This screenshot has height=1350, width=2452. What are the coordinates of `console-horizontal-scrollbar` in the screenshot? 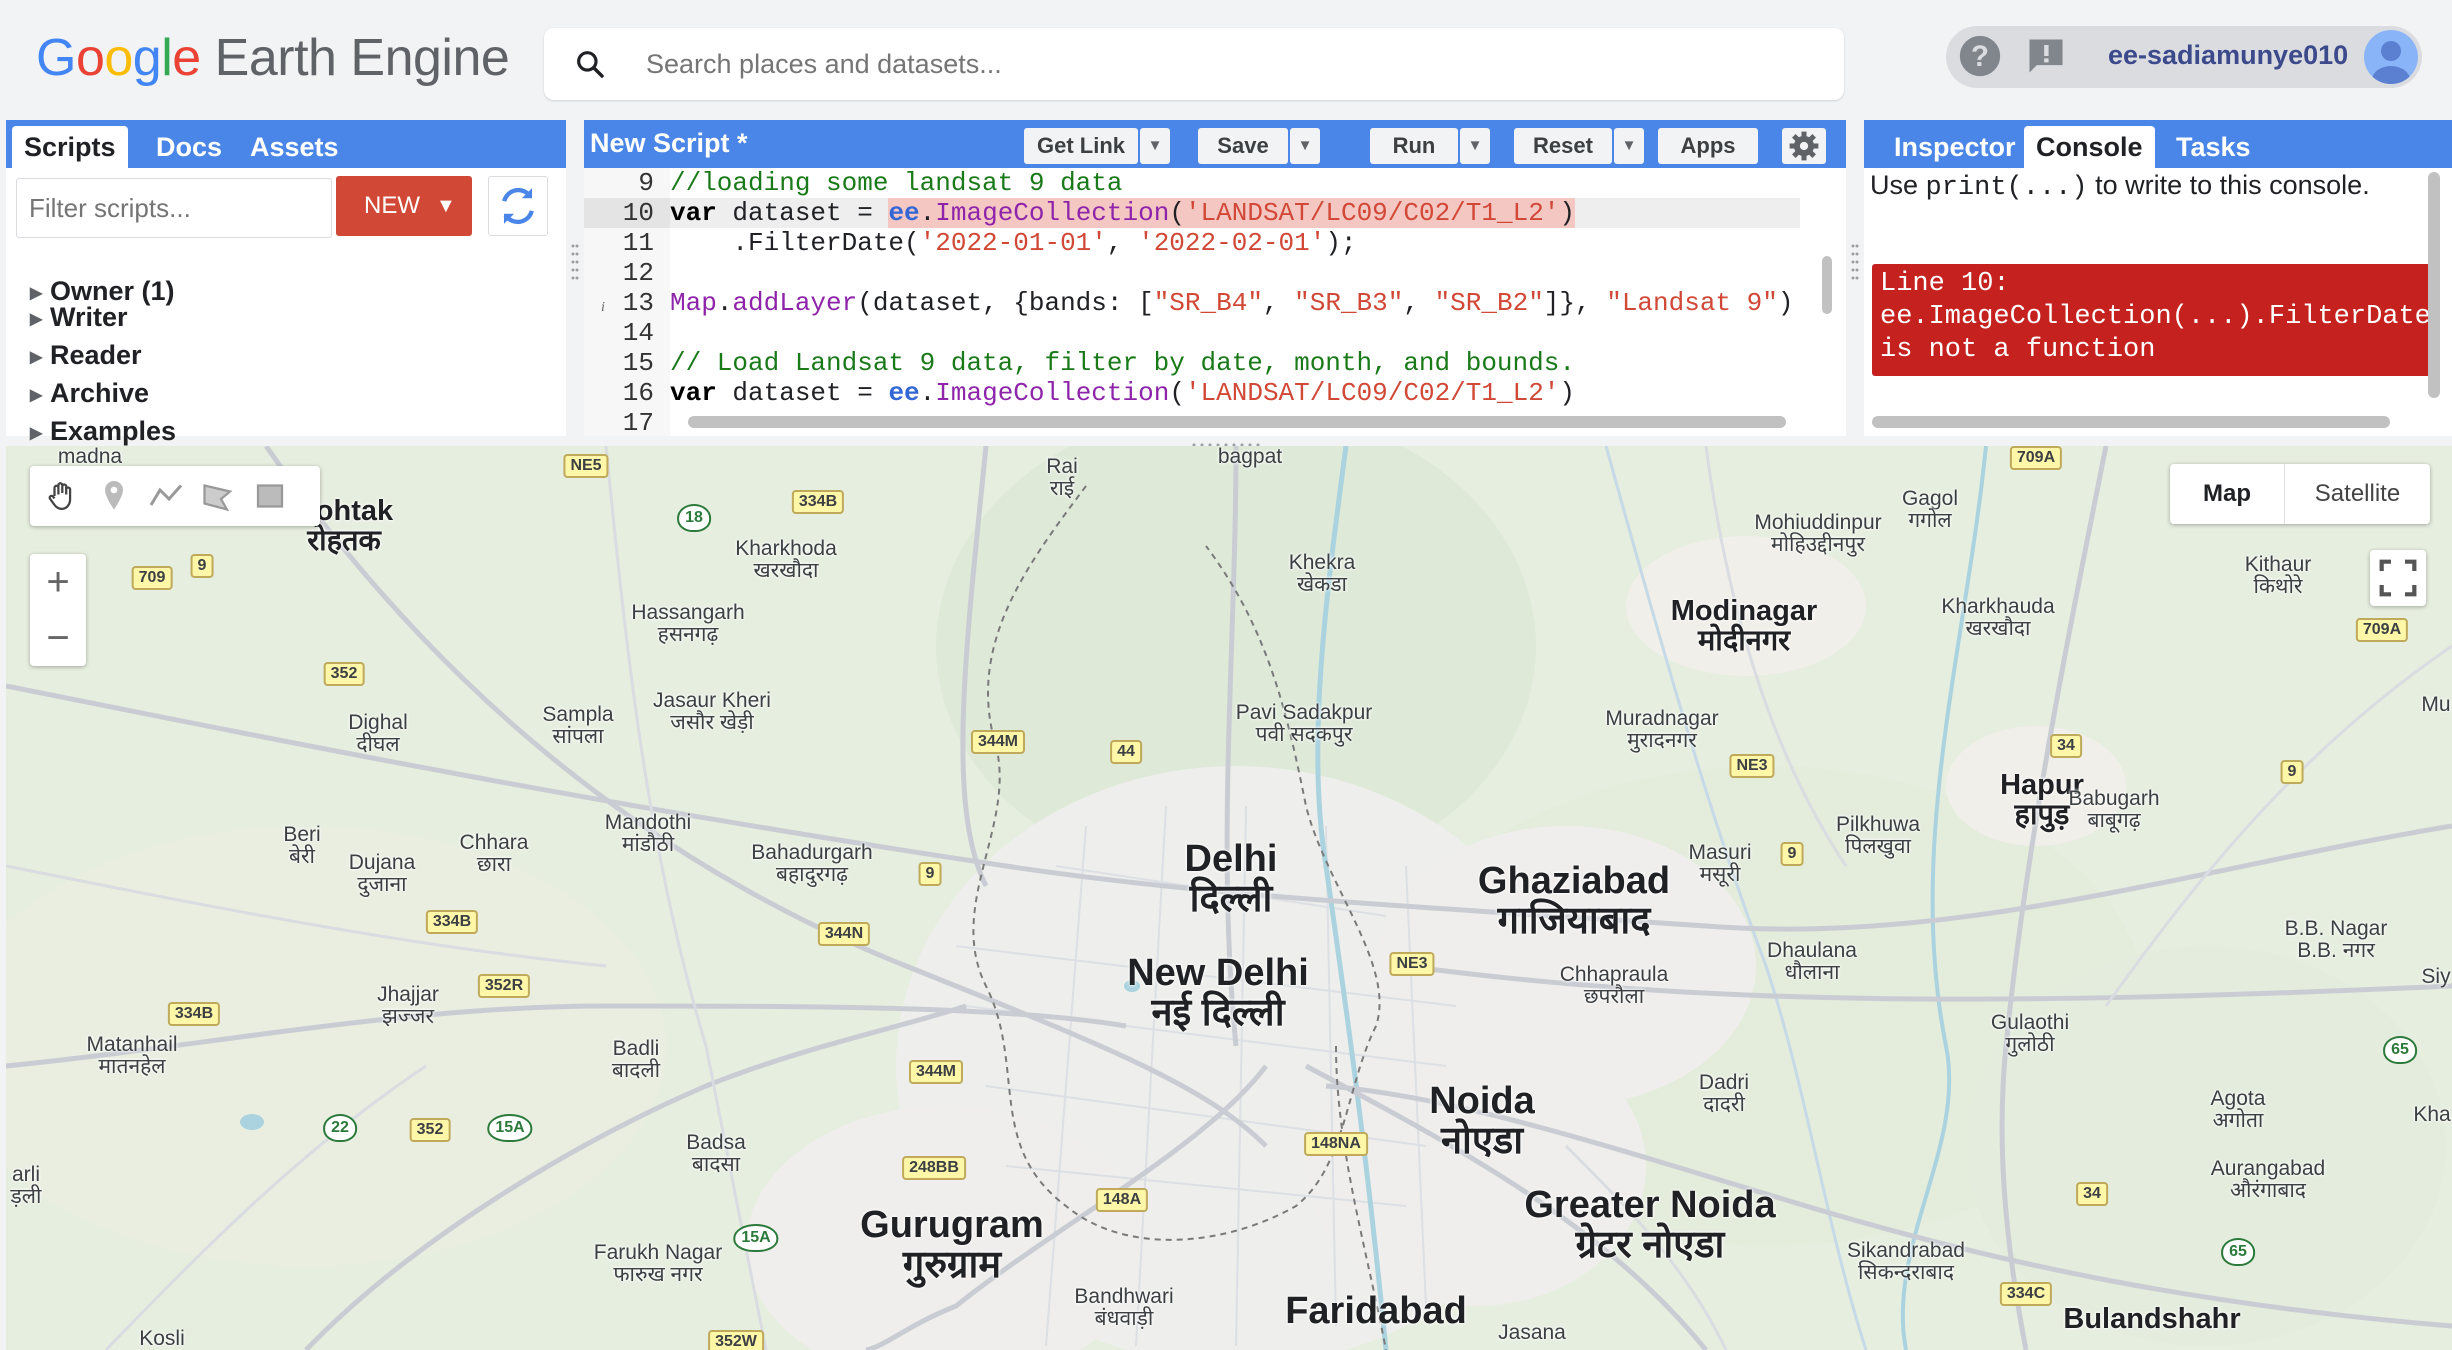 It's located at (2131, 422).